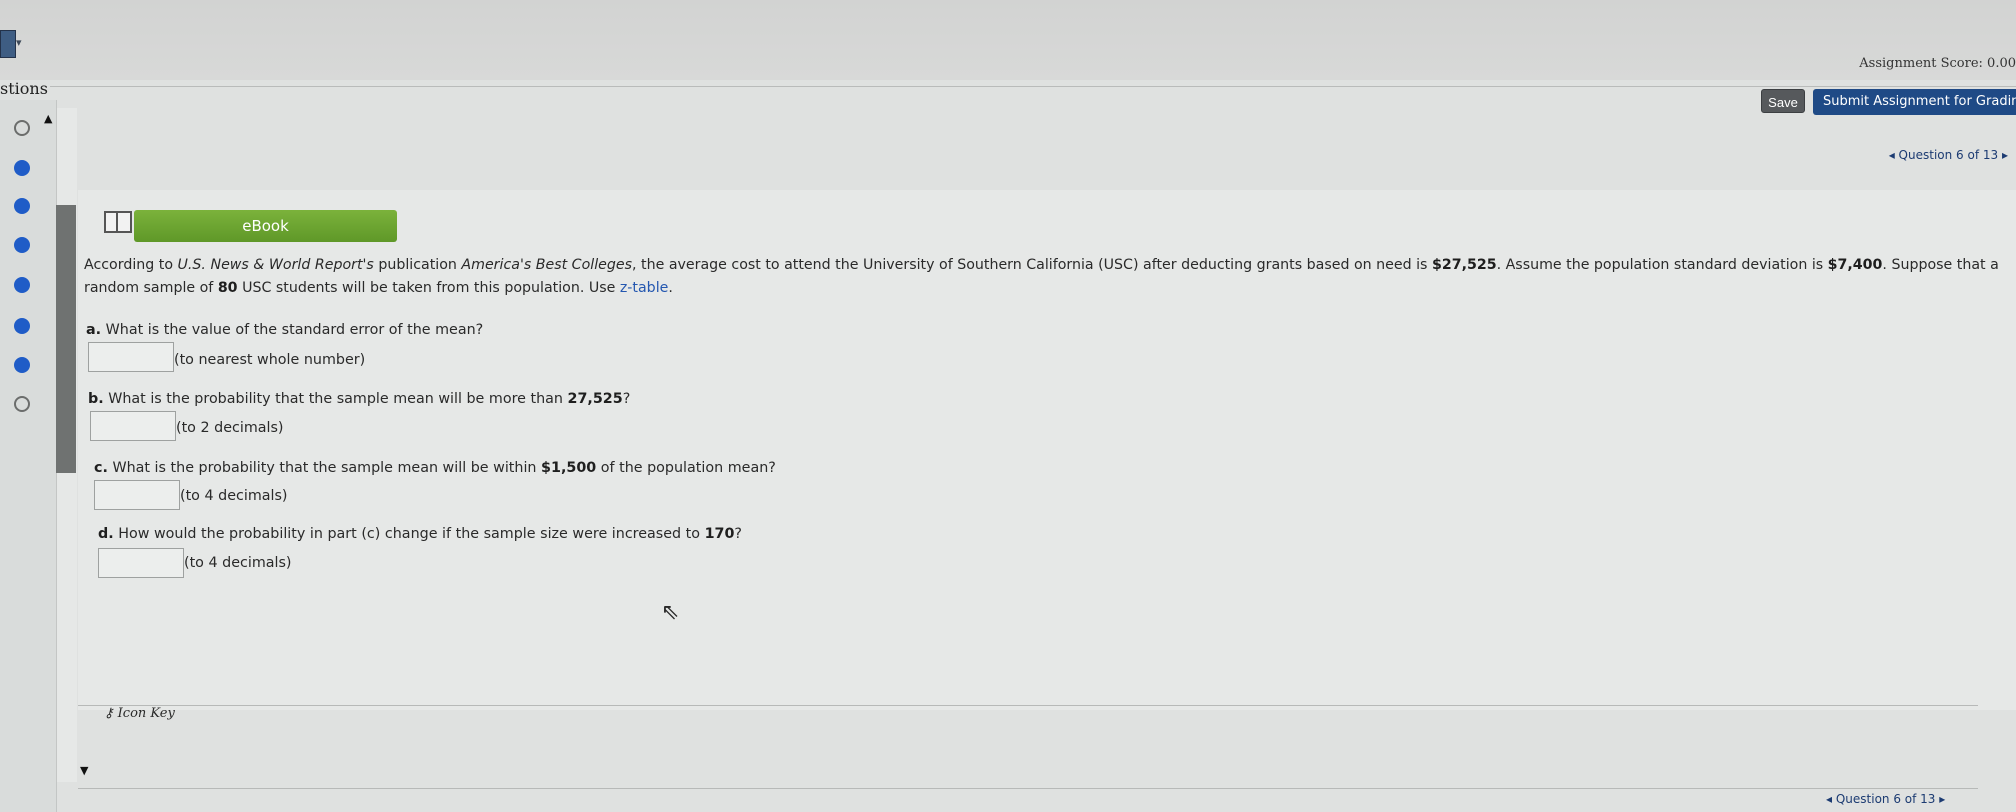  I want to click on questions-tab: stions, so click(24, 88).